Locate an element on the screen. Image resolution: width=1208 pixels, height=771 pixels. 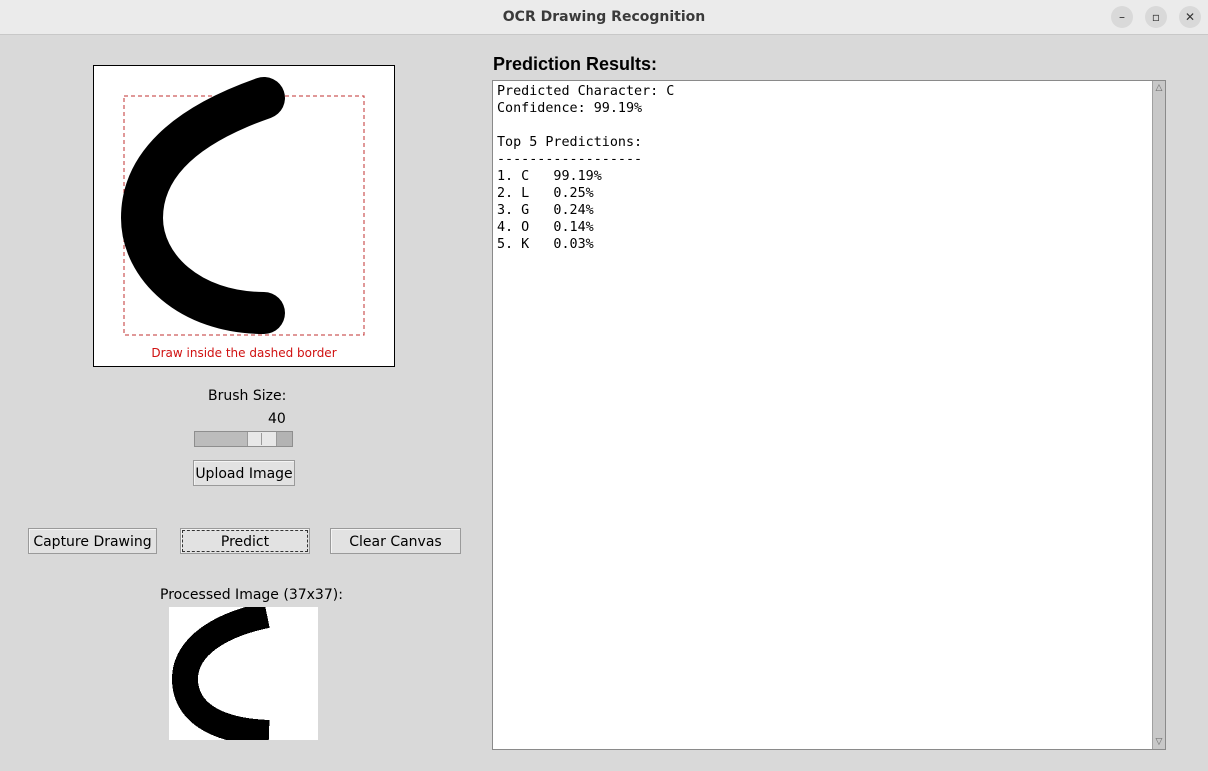
title-bar: OCR Drawing Recognition – ▫ ✕ is located at coordinates (604, 17).